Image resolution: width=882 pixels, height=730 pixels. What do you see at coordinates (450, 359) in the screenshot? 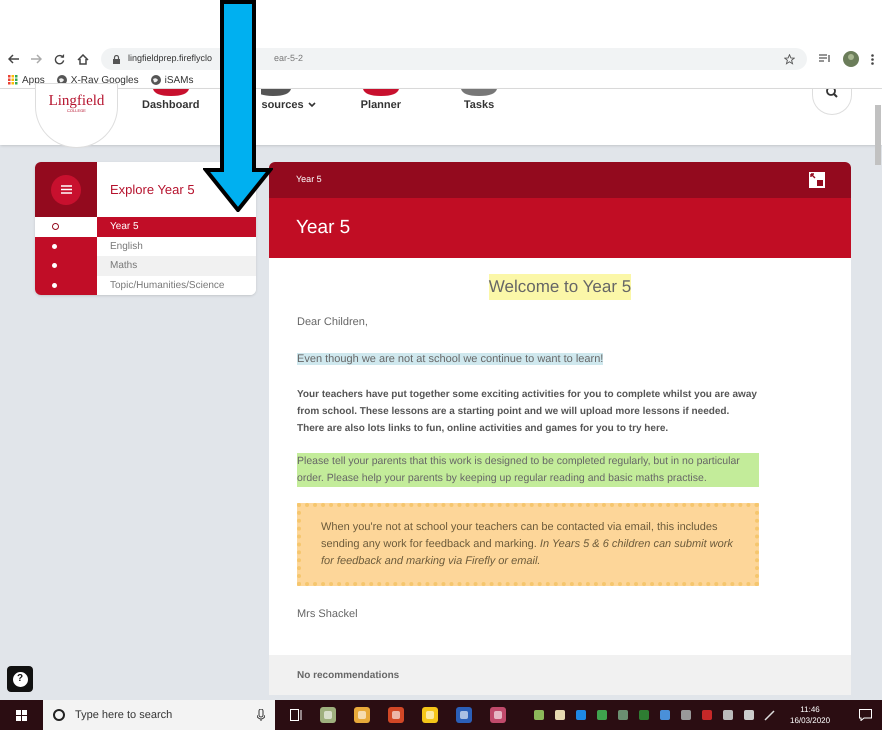
I see `highlighted-text: Even though we are not at school we continue to want to learn!` at bounding box center [450, 359].